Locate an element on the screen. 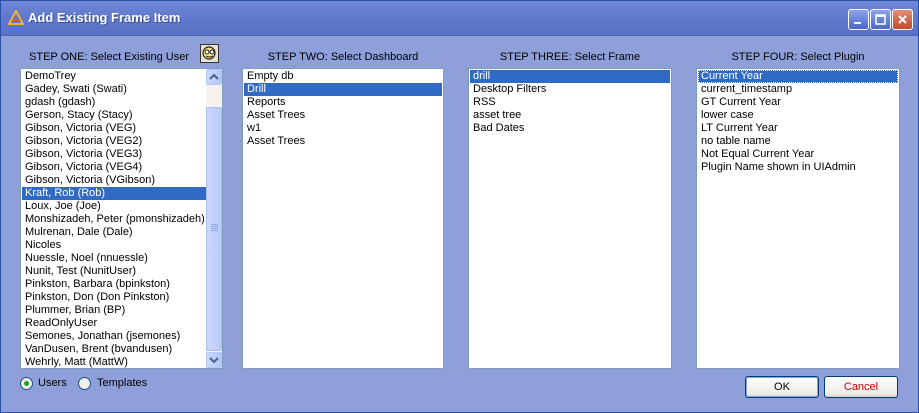 The image size is (919, 413). scroll-up-button is located at coordinates (214, 77).